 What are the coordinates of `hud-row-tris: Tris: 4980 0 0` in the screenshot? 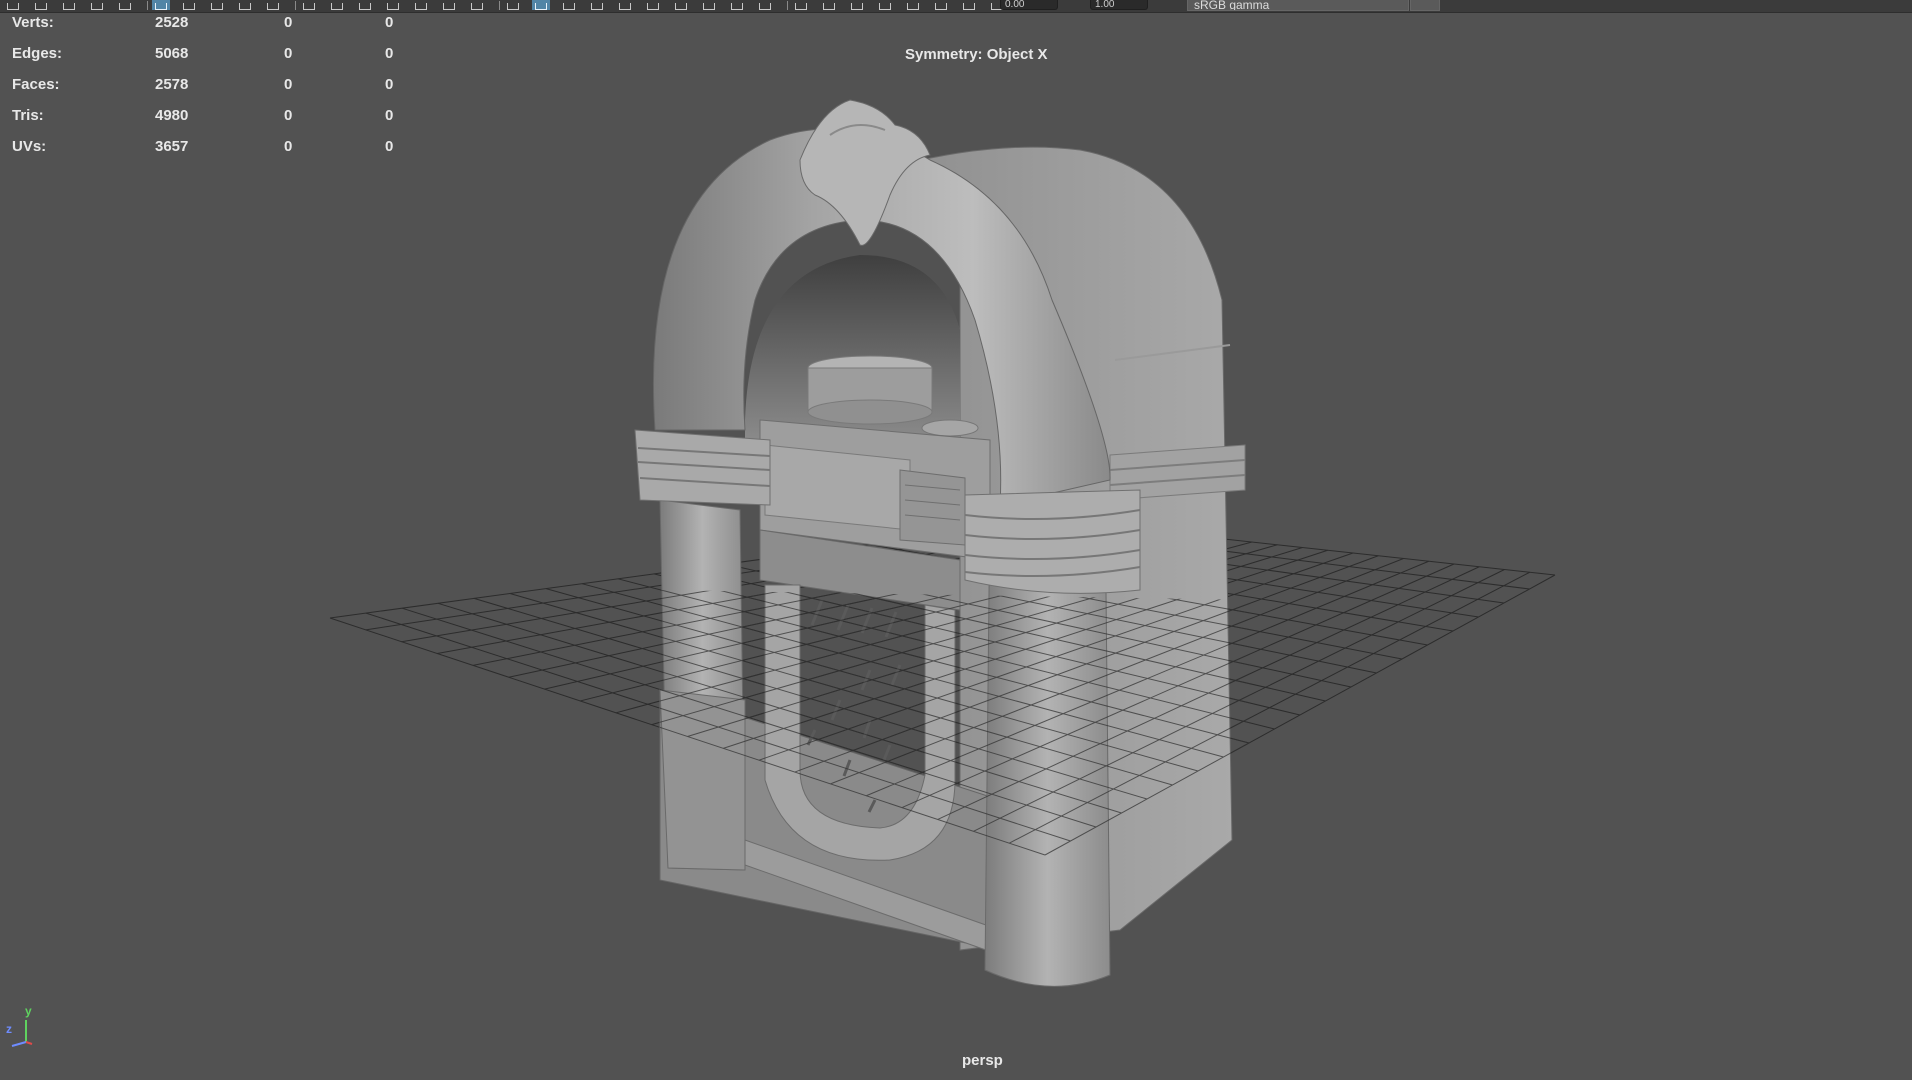 It's located at (200, 116).